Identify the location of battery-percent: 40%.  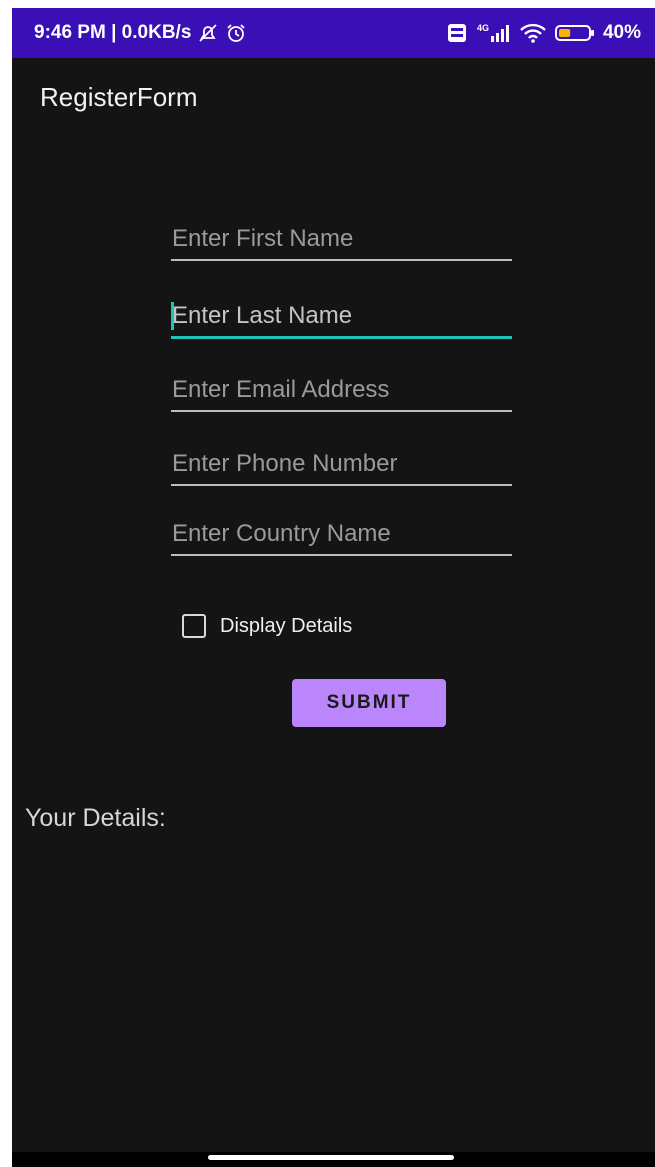
(621, 32).